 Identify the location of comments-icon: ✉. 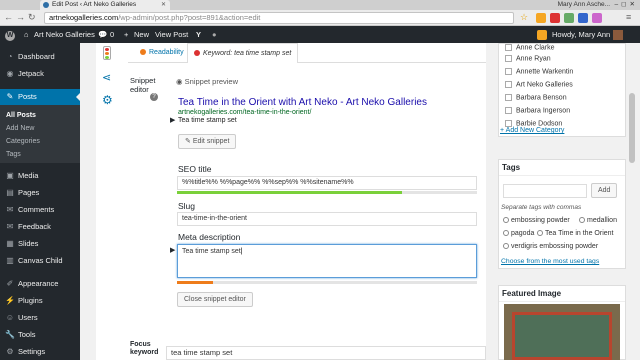
(10, 209).